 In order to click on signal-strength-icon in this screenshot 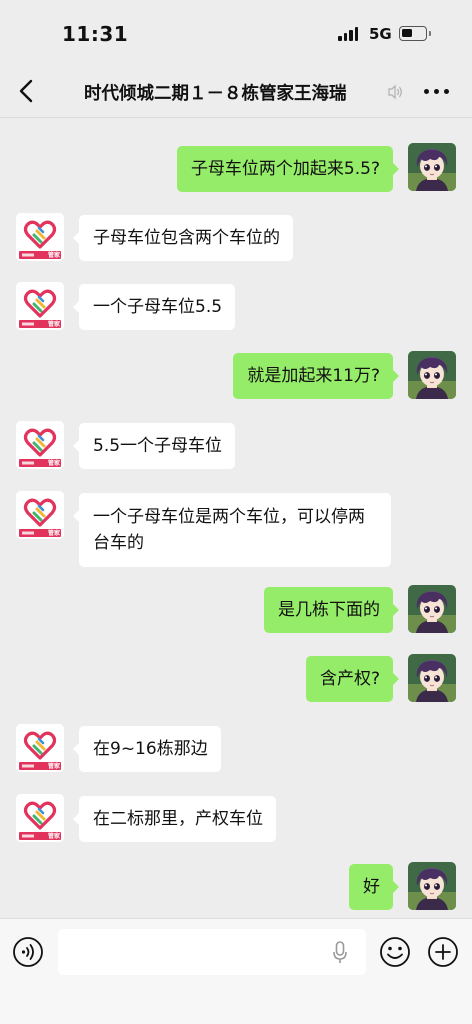, I will do `click(349, 34)`.